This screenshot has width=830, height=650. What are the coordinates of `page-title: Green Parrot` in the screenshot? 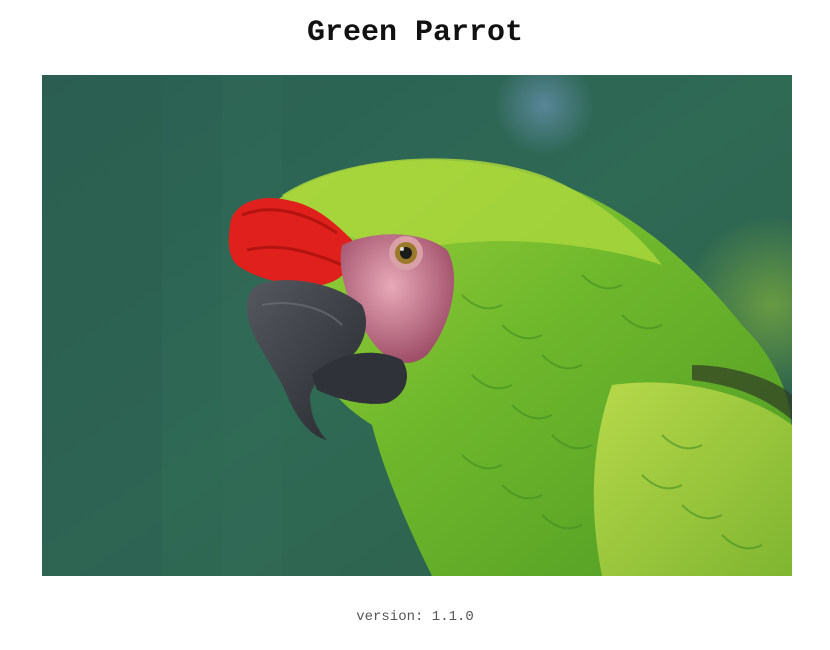 It's located at (415, 33).